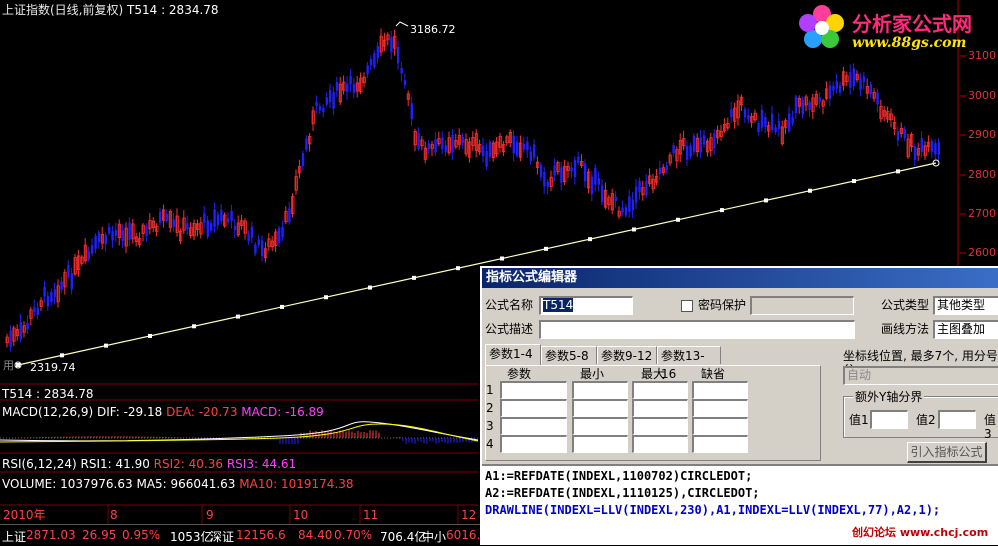  I want to click on status-sz-value: 12156.6, so click(261, 535).